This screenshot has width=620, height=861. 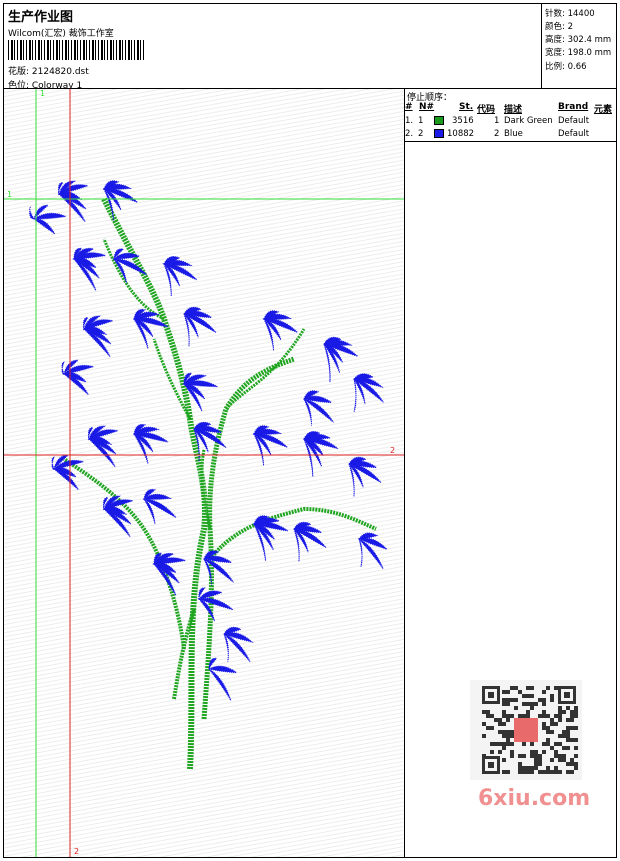 What do you see at coordinates (511, 141) in the screenshot?
I see `table-divider` at bounding box center [511, 141].